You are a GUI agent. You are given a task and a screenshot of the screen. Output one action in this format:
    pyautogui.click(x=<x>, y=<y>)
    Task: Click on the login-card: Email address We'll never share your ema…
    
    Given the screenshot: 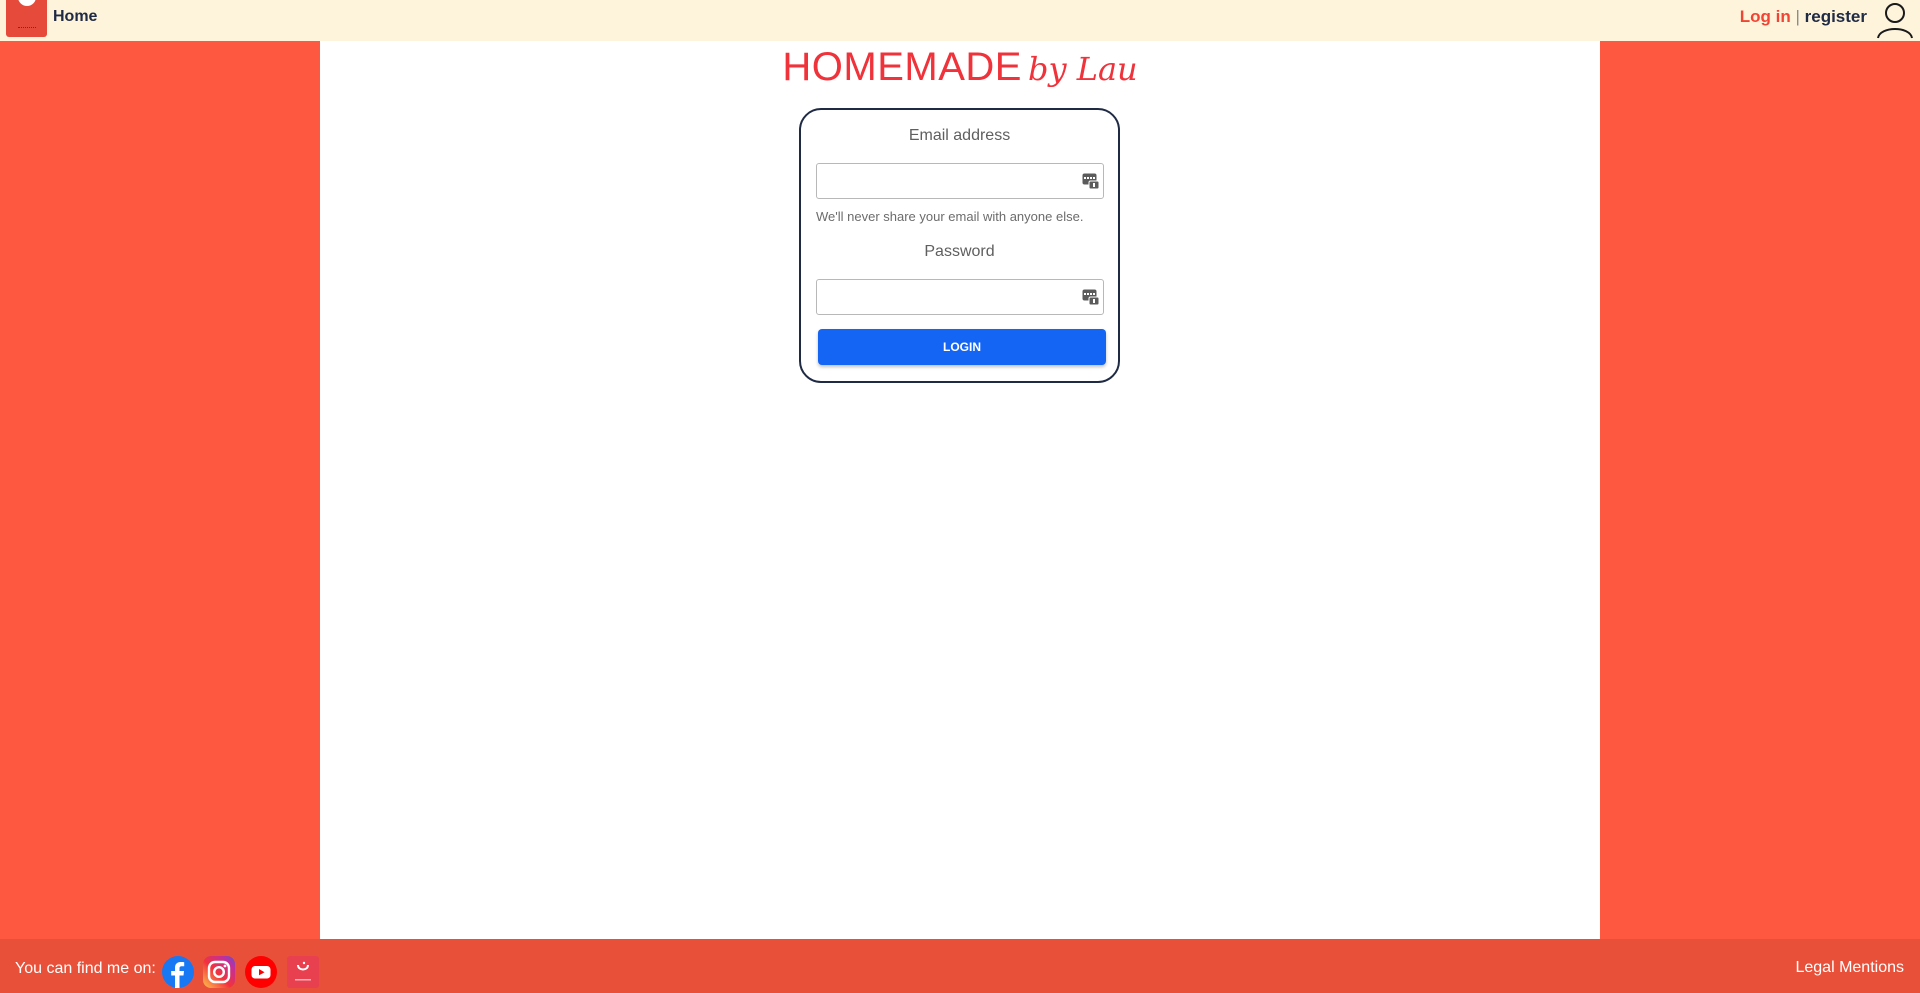 What is the action you would take?
    pyautogui.click(x=959, y=245)
    